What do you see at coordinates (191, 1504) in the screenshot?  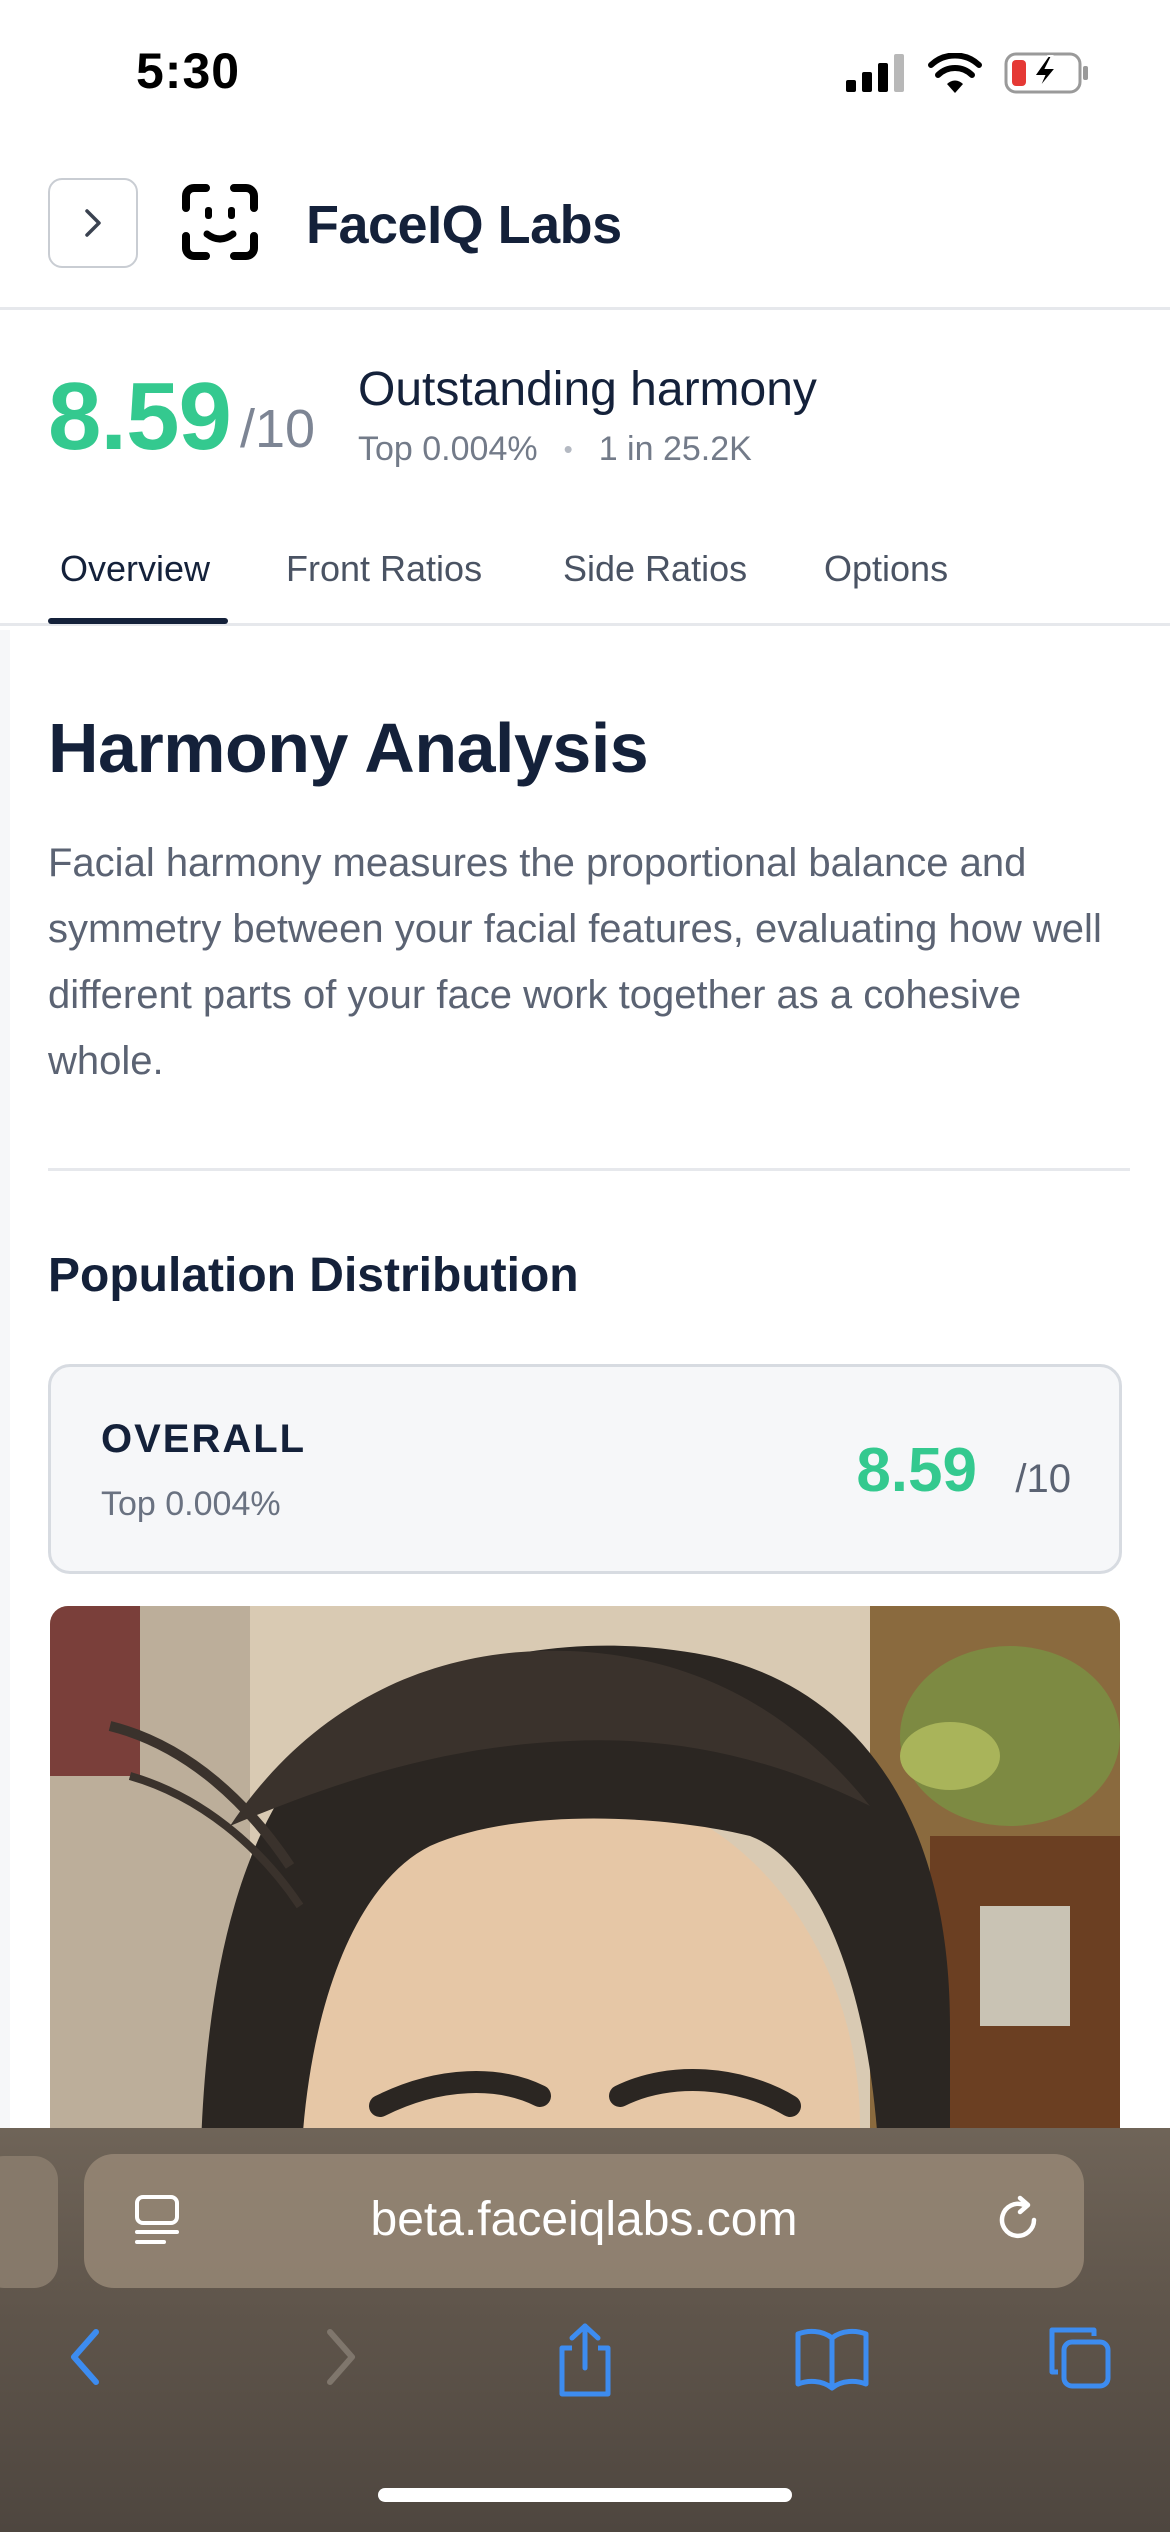 I see `overall-rank: Top 0.004%` at bounding box center [191, 1504].